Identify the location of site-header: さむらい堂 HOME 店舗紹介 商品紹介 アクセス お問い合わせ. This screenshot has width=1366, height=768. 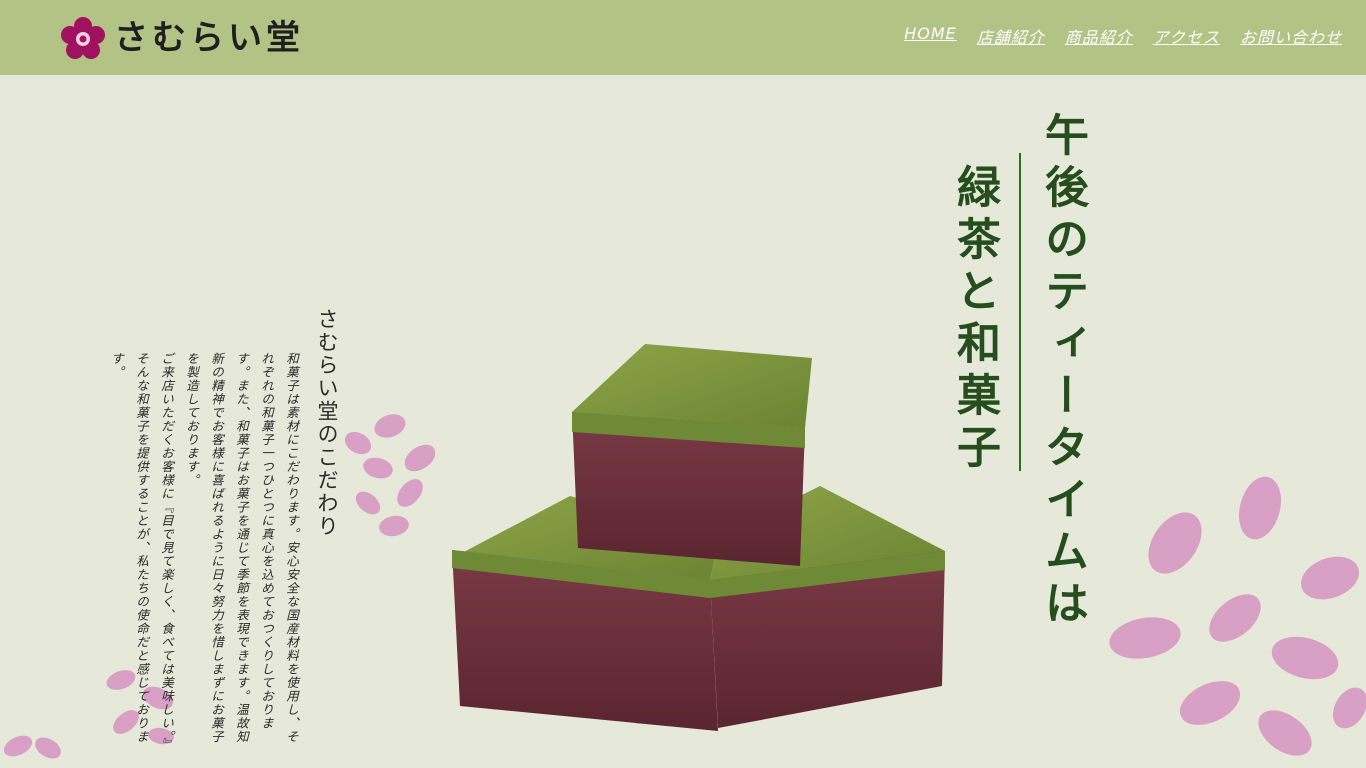
(683, 37).